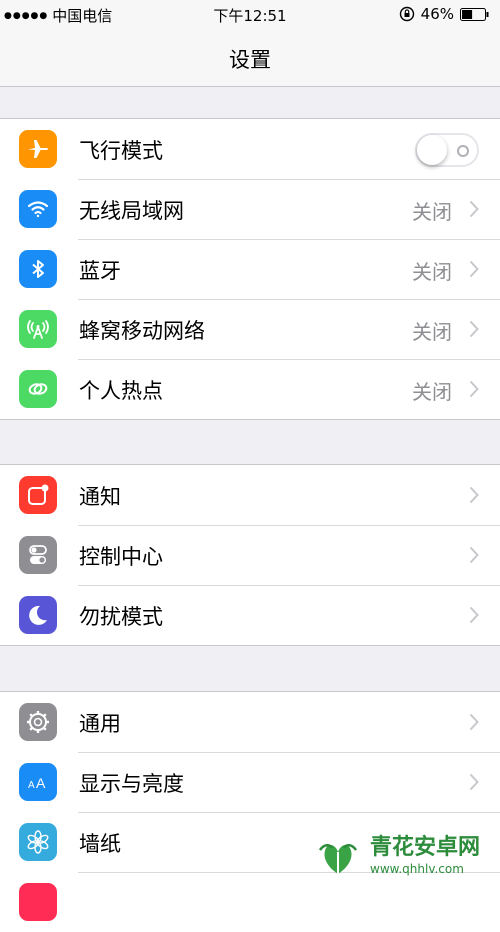  Describe the element at coordinates (131, 784) in the screenshot. I see `settings-row-label: 显示与亮度` at that location.